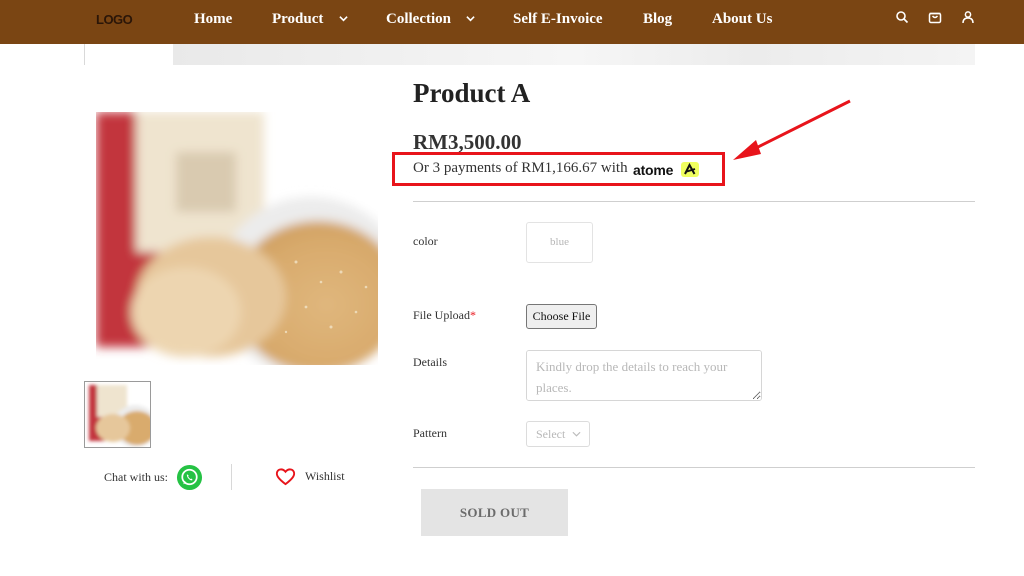 The height and width of the screenshot is (576, 1024). What do you see at coordinates (189, 477) in the screenshot?
I see `whatsapp-icon` at bounding box center [189, 477].